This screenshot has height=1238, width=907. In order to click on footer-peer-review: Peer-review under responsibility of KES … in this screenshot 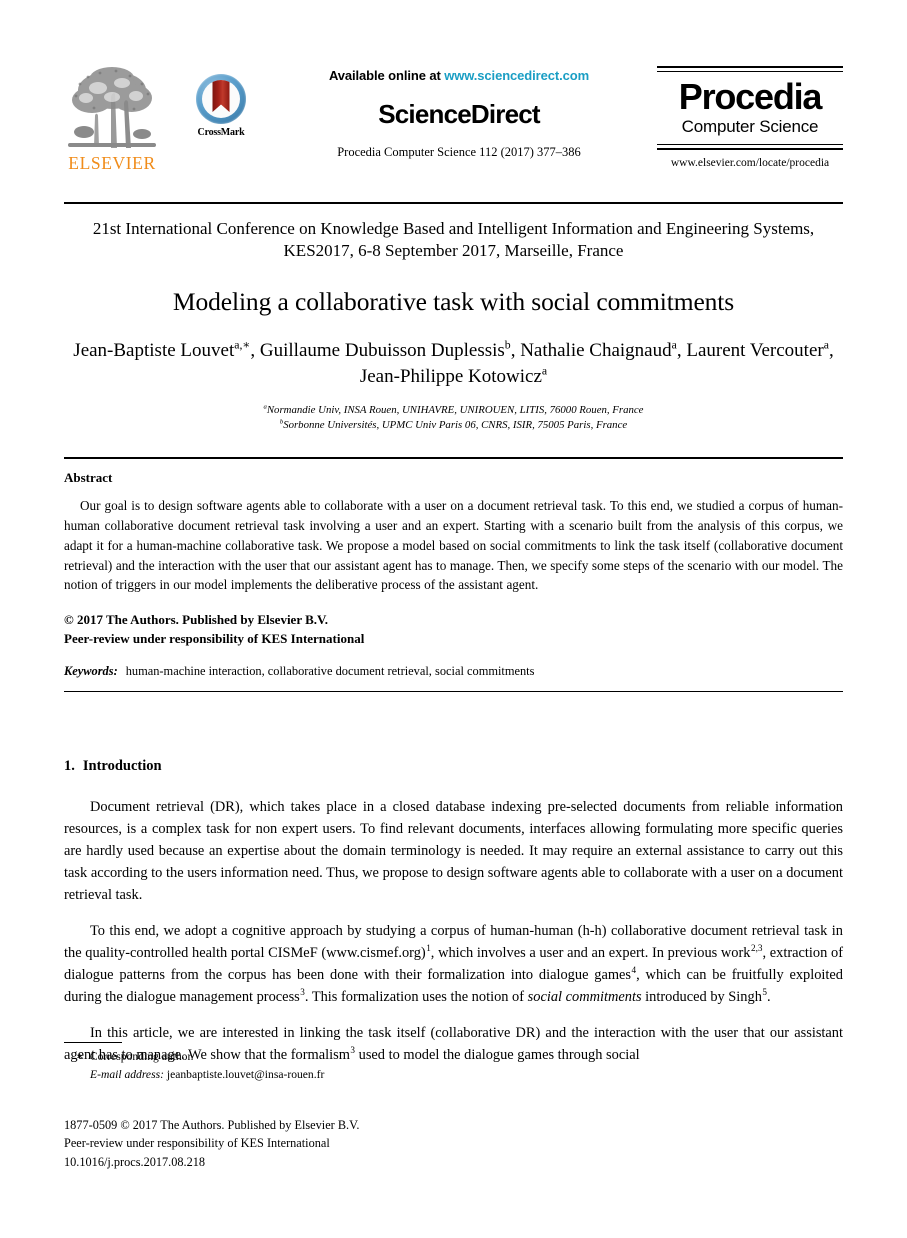, I will do `click(197, 1143)`.